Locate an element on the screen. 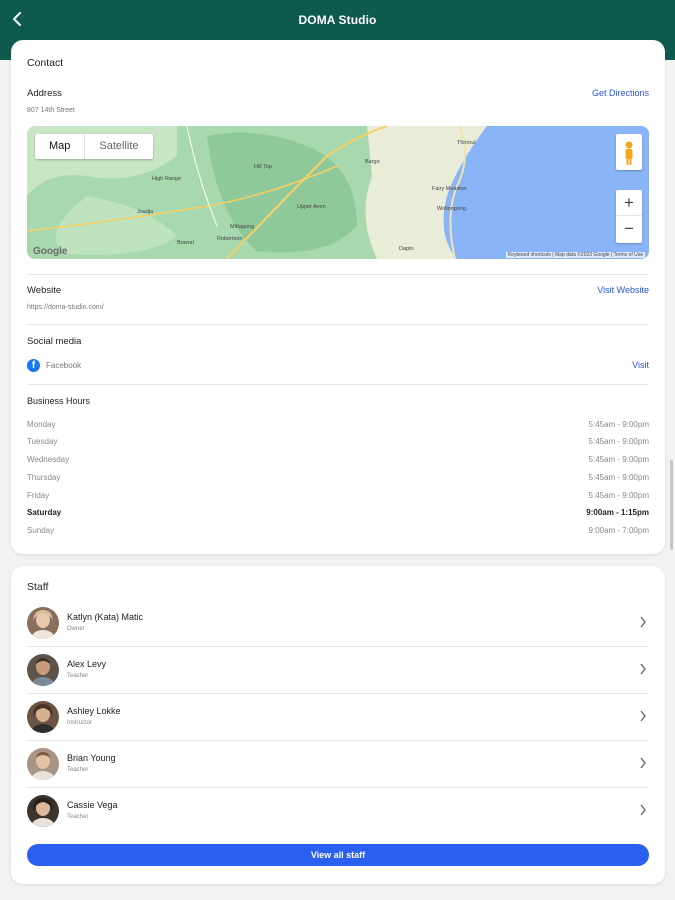 Image resolution: width=675 pixels, height=900 pixels. google-logo: Google is located at coordinates (50, 251).